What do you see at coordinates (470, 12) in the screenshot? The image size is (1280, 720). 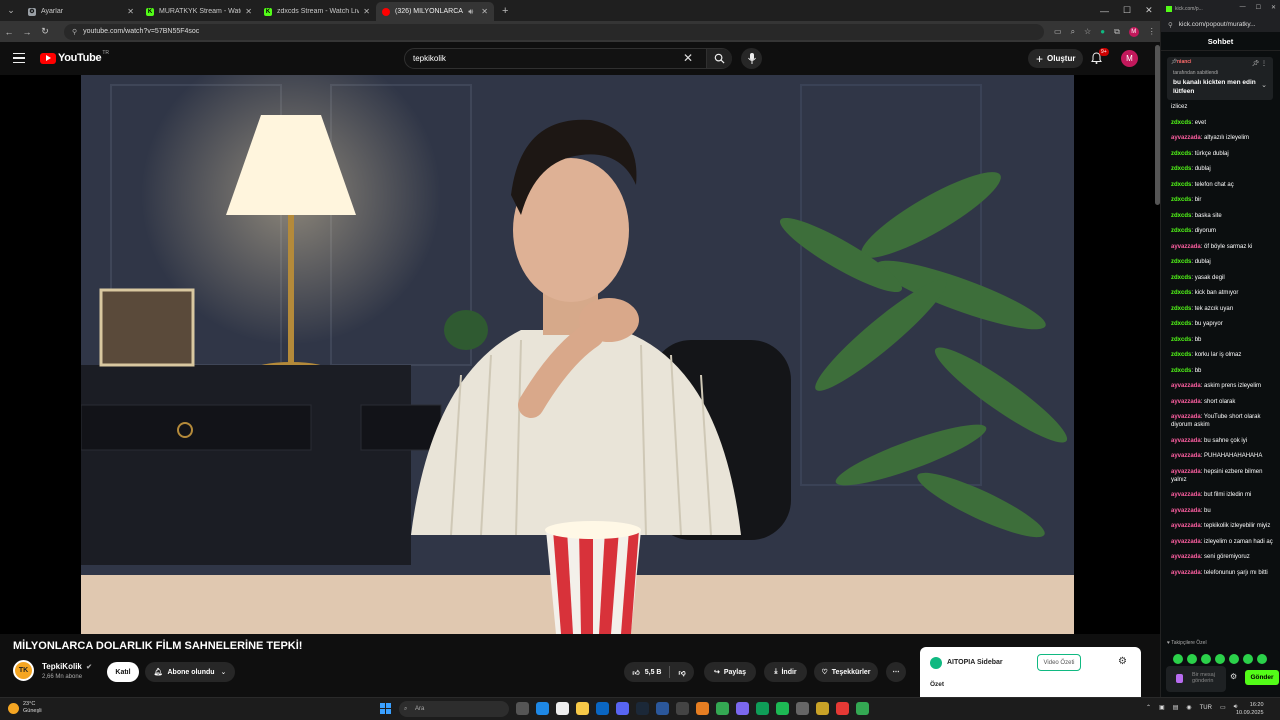 I see `speaker-icon: 🔊︎` at bounding box center [470, 12].